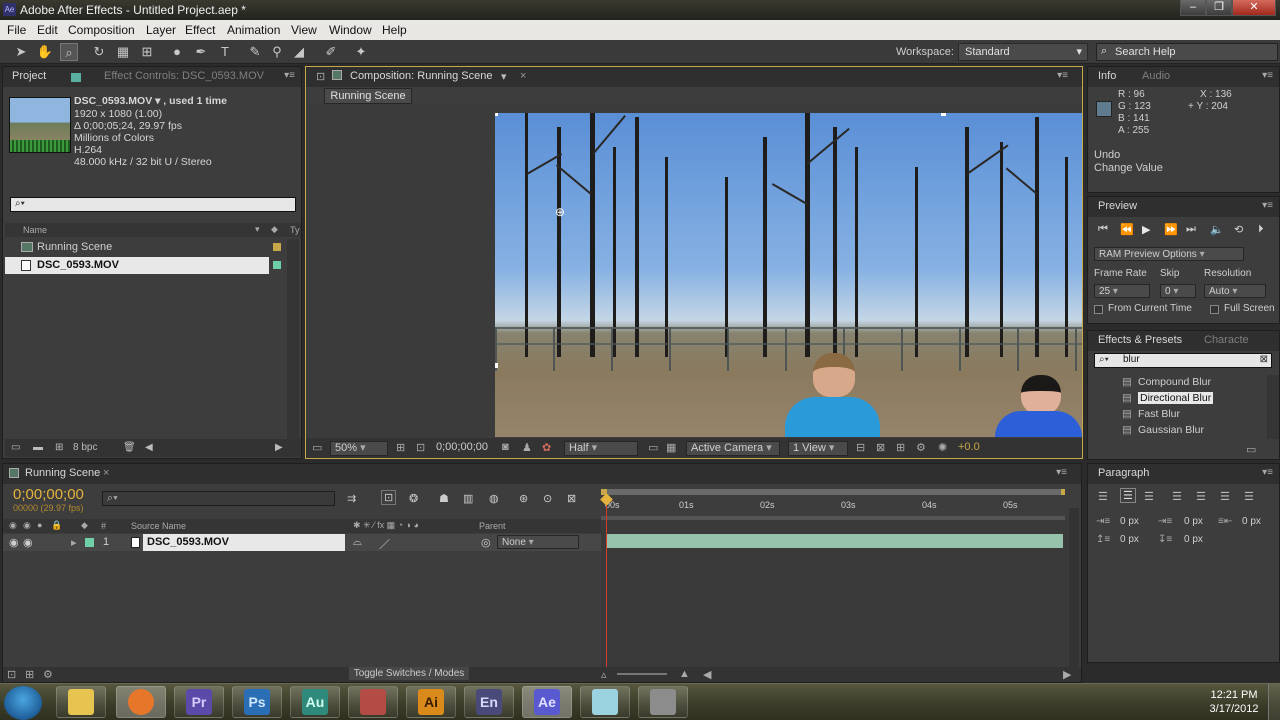 The width and height of the screenshot is (1280, 720). I want to click on brush-tool-icon: ✎, so click(255, 52).